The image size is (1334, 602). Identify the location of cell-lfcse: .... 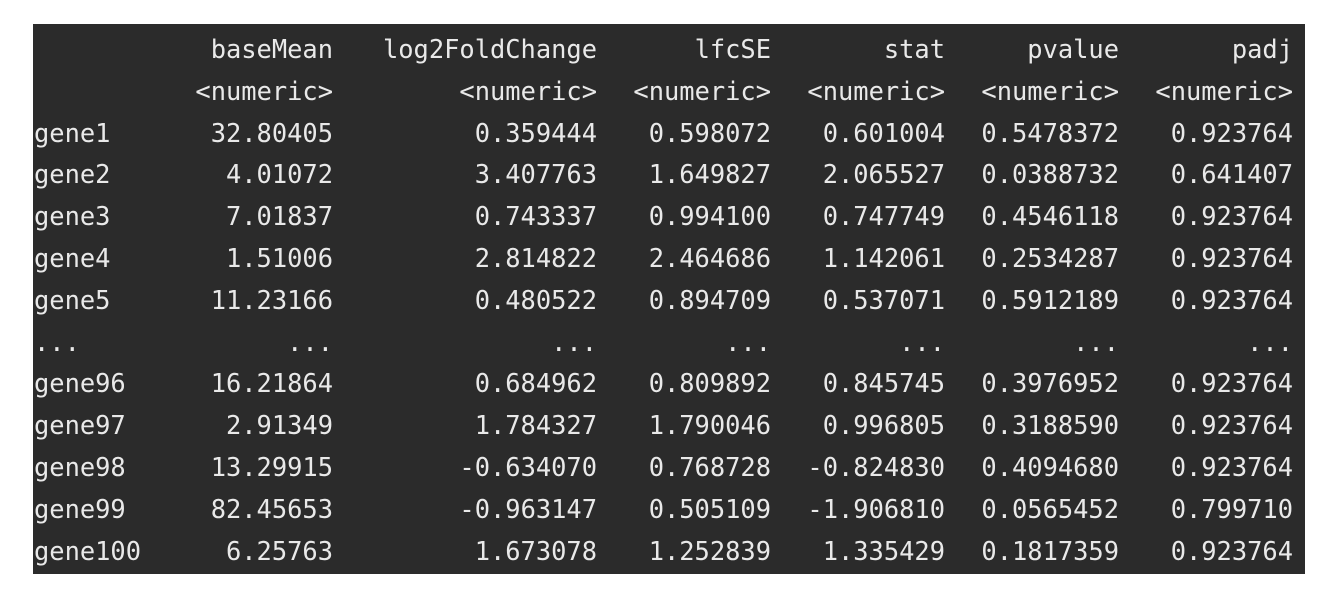
(748, 341).